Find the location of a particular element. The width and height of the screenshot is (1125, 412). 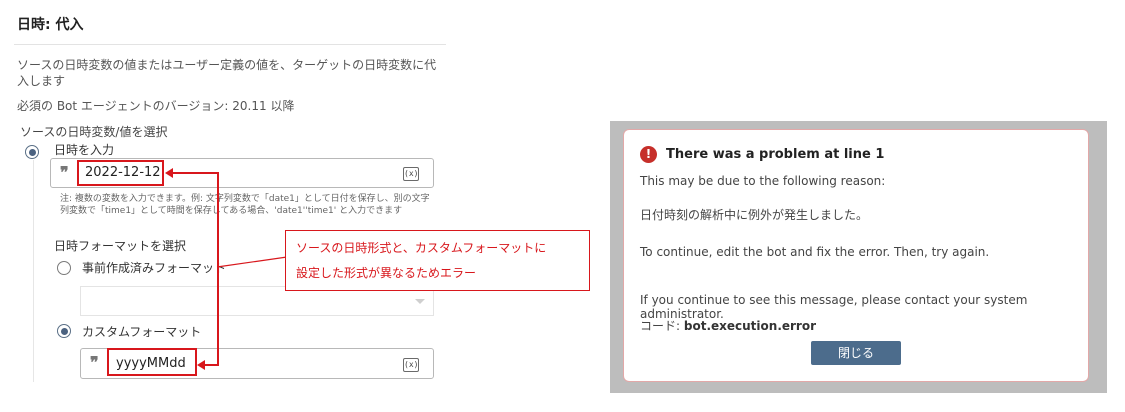

source-section-label: ソースの日時変数/値を選択 is located at coordinates (94, 132).